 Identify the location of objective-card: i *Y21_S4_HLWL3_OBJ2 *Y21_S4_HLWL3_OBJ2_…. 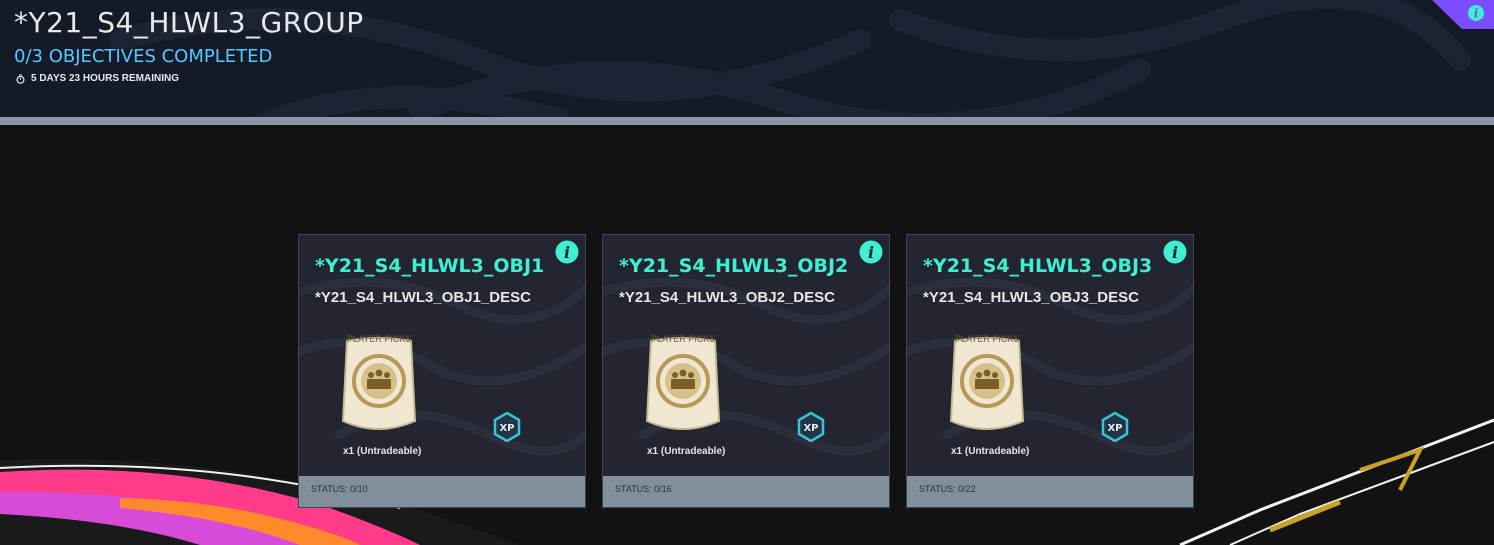
(746, 371).